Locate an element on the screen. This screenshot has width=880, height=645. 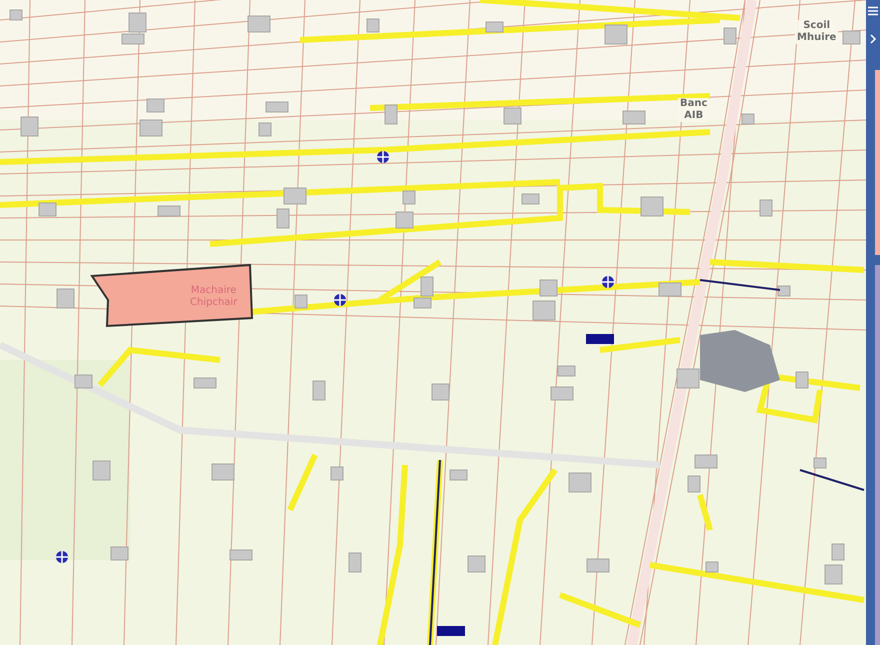
place-label: Scoil Mhuire is located at coordinates (816, 32).